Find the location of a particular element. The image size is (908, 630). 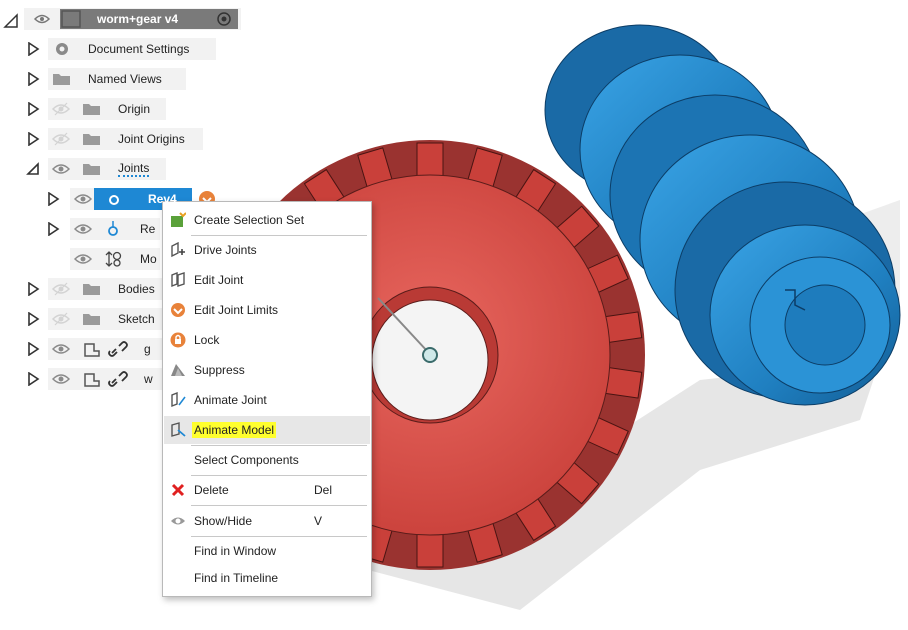

menu-item-label: Suppress is located at coordinates (219, 370).